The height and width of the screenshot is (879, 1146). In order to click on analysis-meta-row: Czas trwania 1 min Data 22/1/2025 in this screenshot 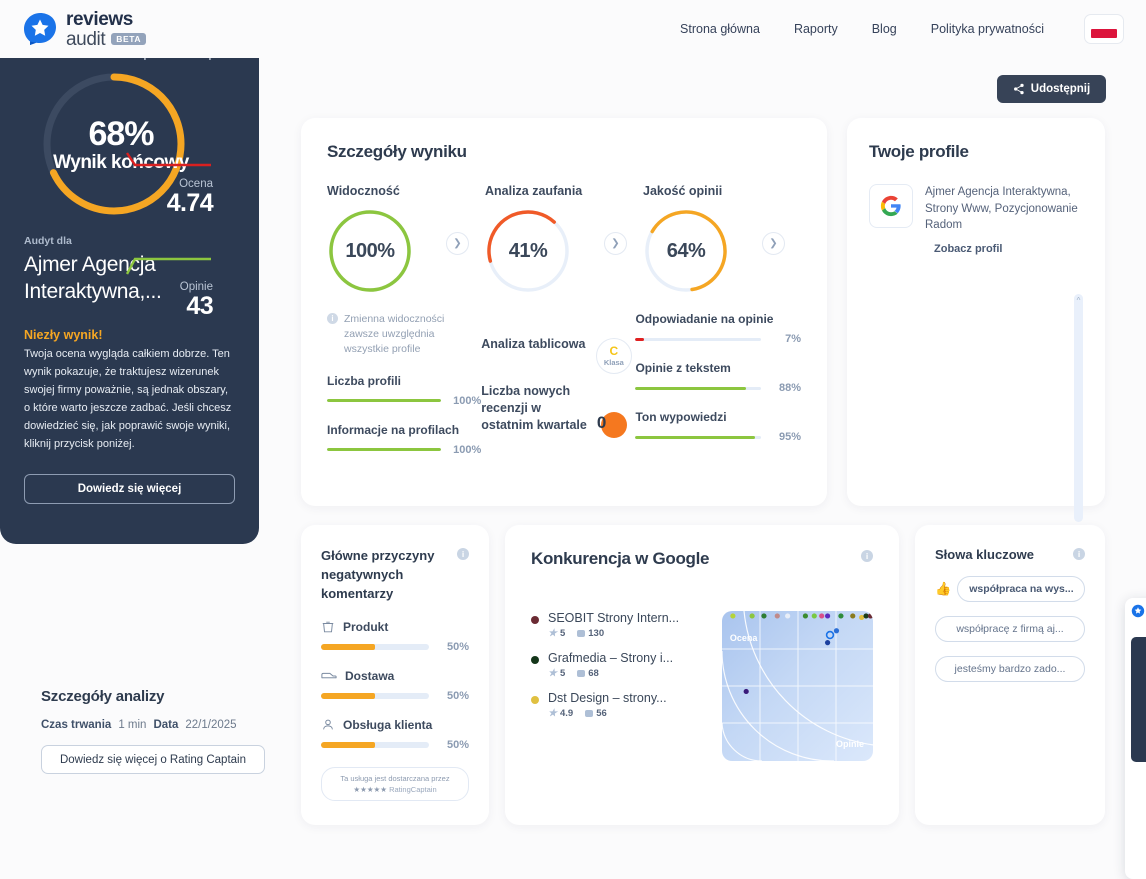, I will do `click(166, 725)`.